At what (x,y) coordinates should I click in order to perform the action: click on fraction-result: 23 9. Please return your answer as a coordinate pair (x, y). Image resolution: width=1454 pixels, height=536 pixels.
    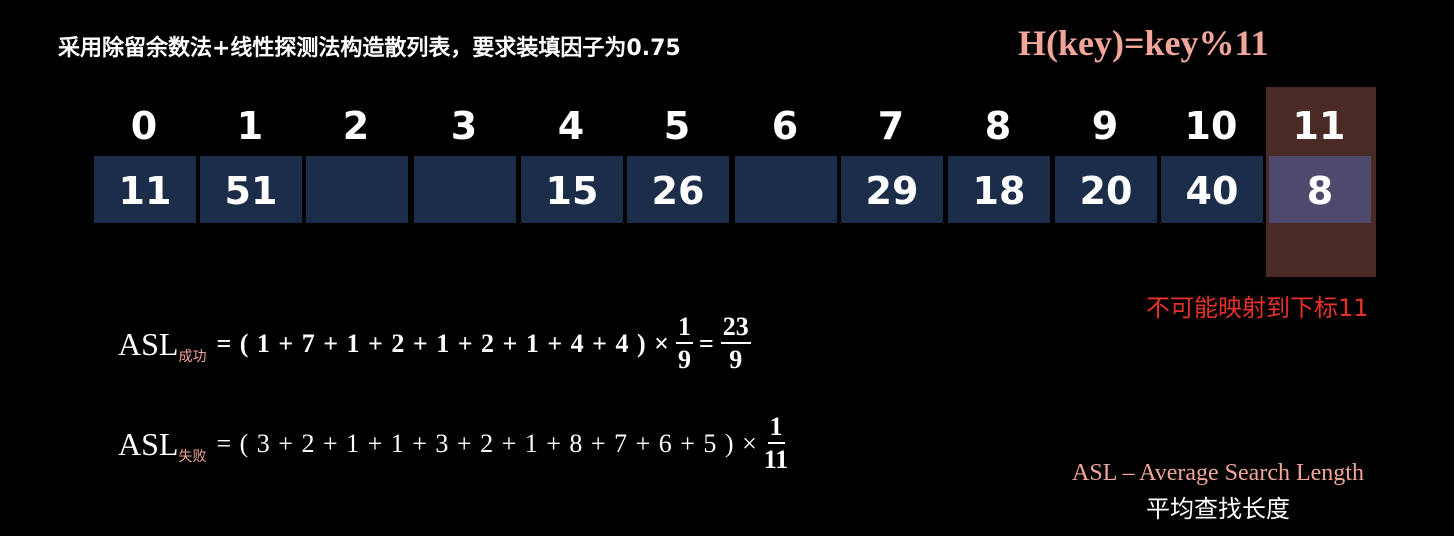
    Looking at the image, I should click on (735, 344).